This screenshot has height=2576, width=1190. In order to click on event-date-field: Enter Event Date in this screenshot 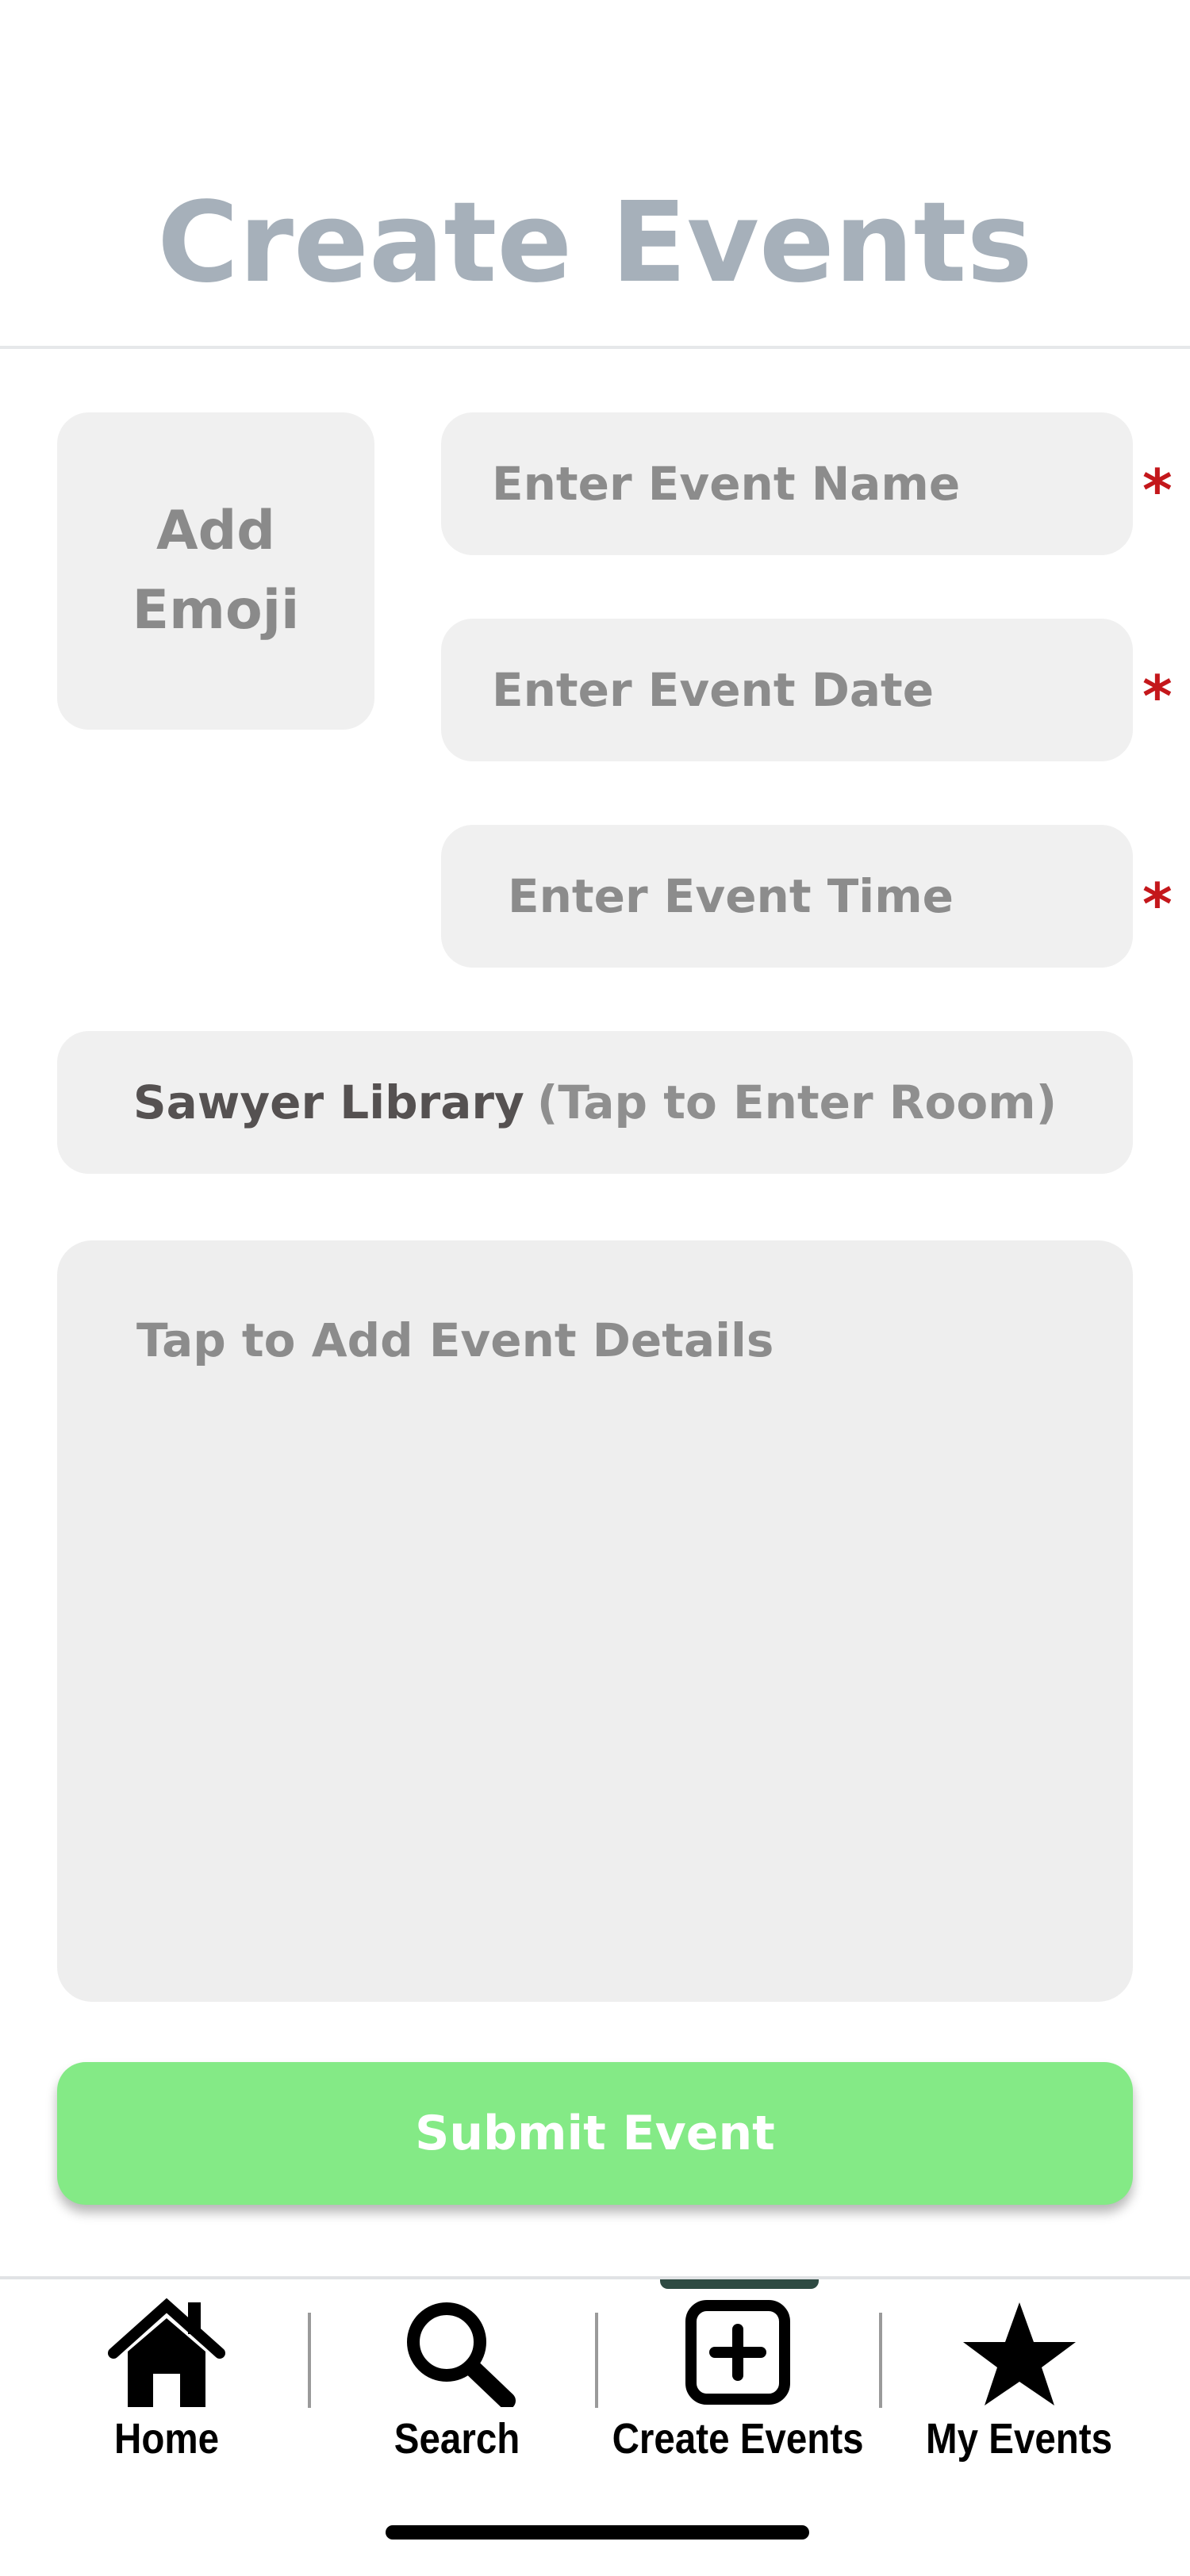, I will do `click(787, 690)`.